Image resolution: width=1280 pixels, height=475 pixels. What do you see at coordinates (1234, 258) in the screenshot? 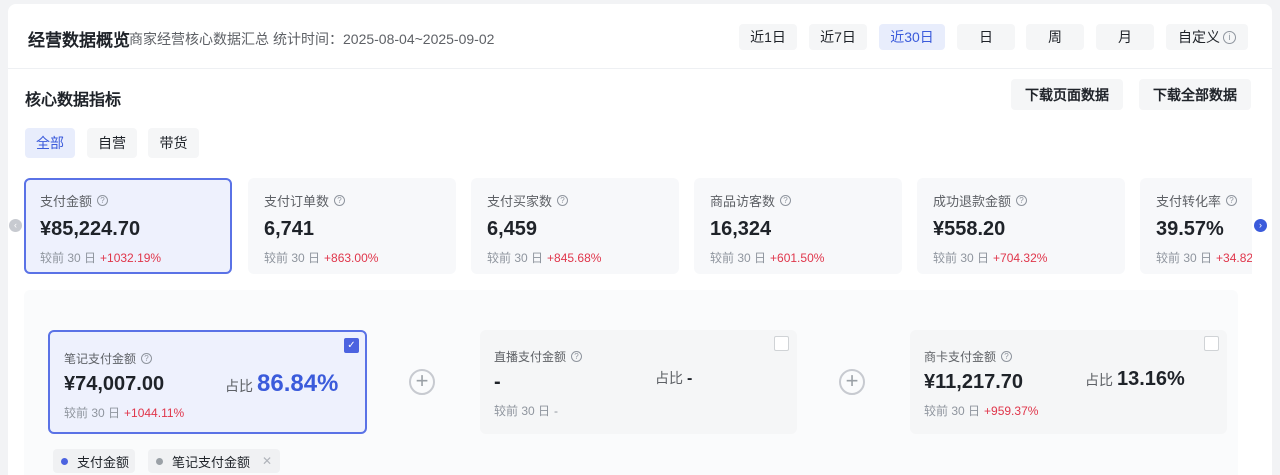
I see `metric-change: +34.82` at bounding box center [1234, 258].